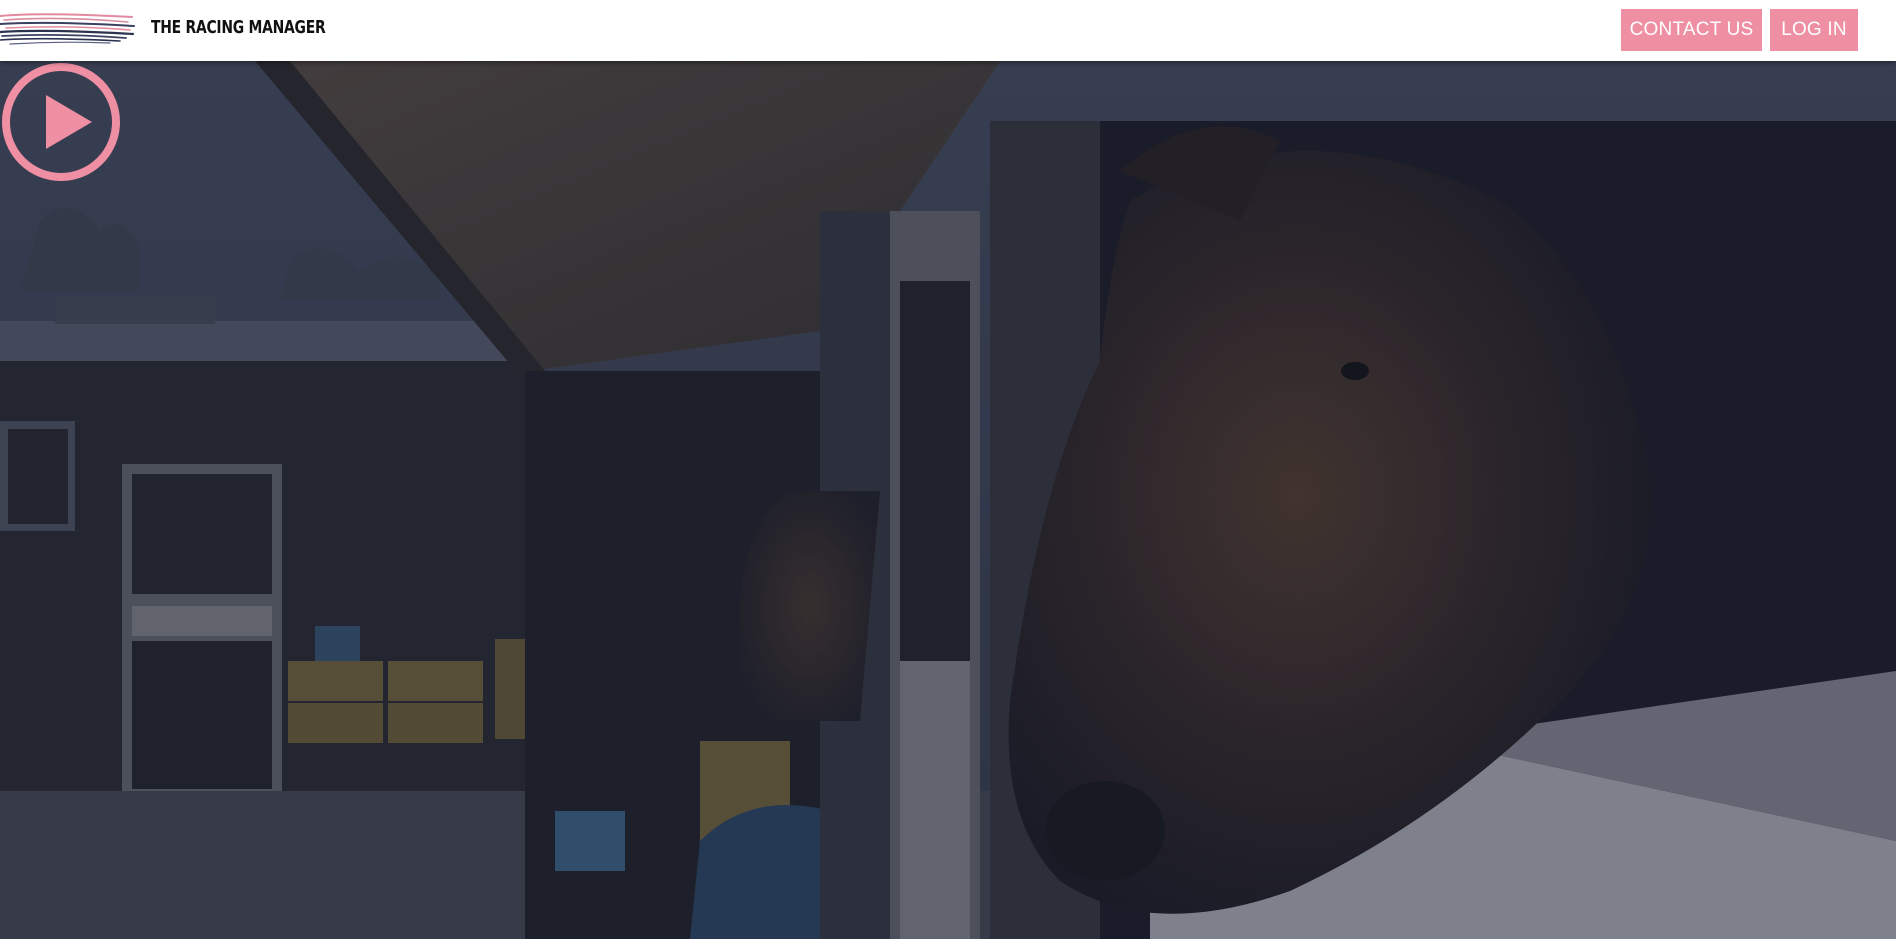 Image resolution: width=1896 pixels, height=939 pixels. I want to click on brand-name: THE RACING MANAGER, so click(238, 27).